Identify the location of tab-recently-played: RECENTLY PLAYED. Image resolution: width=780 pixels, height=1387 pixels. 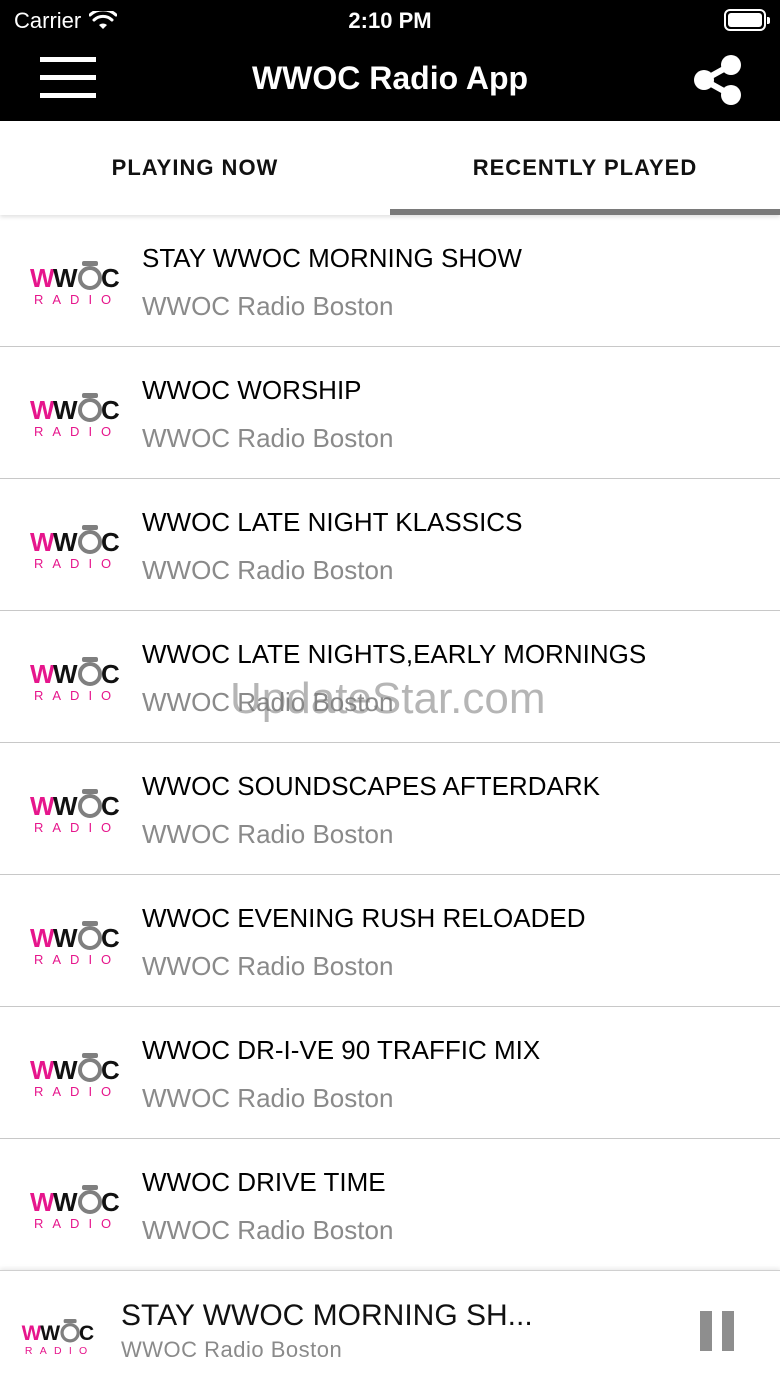
(585, 168).